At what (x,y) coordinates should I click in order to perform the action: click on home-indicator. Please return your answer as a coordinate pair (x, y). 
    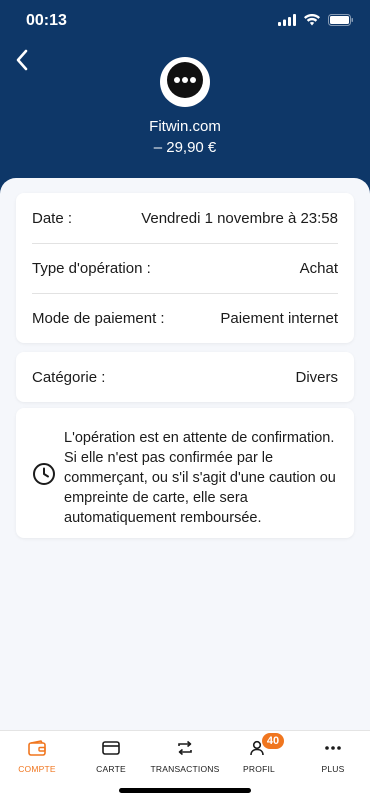
    Looking at the image, I should click on (185, 790).